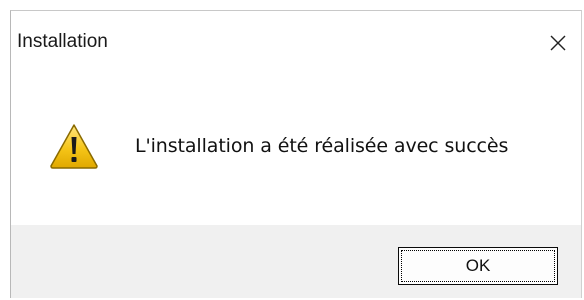 This screenshot has width=584, height=300. I want to click on ok-button-label: OK, so click(478, 265).